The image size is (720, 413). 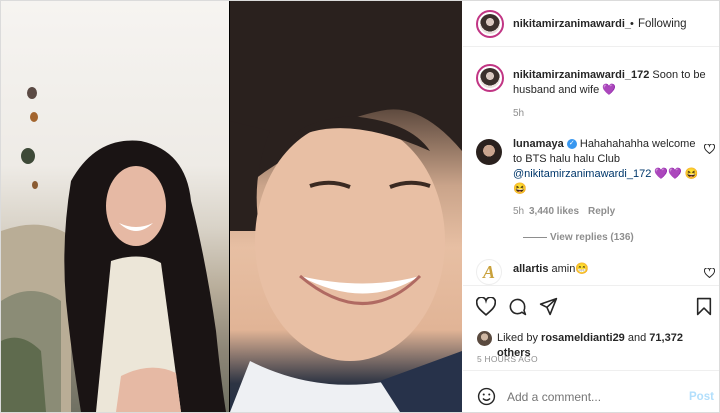 What do you see at coordinates (701, 397) in the screenshot?
I see `post-comment-button: Post` at bounding box center [701, 397].